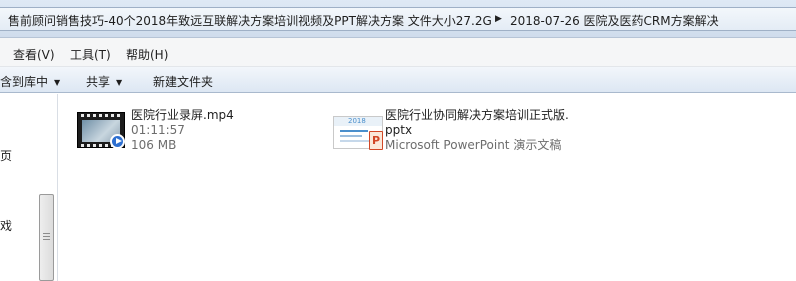 This screenshot has height=281, width=796. Describe the element at coordinates (6, 225) in the screenshot. I see `nav-item-label: 戏` at that location.